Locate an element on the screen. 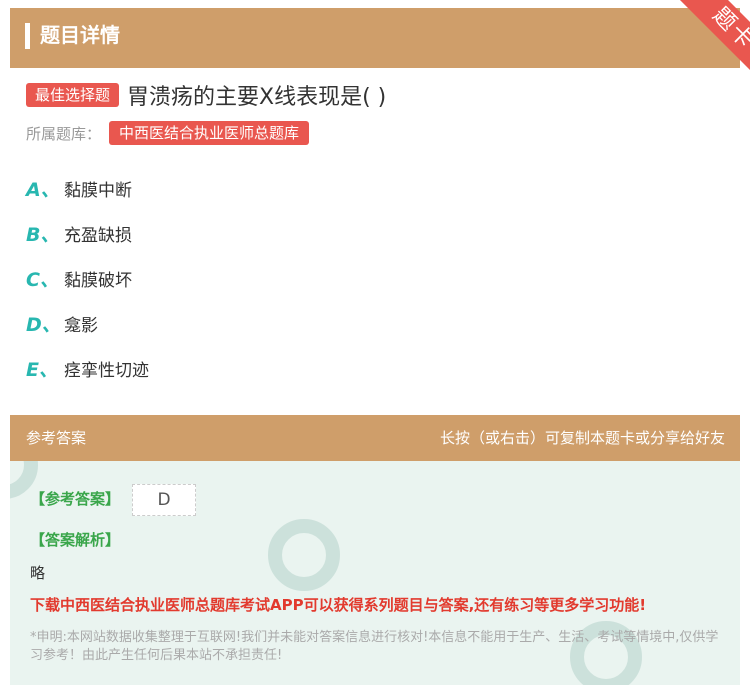  page-title: 题目详情 is located at coordinates (80, 35).